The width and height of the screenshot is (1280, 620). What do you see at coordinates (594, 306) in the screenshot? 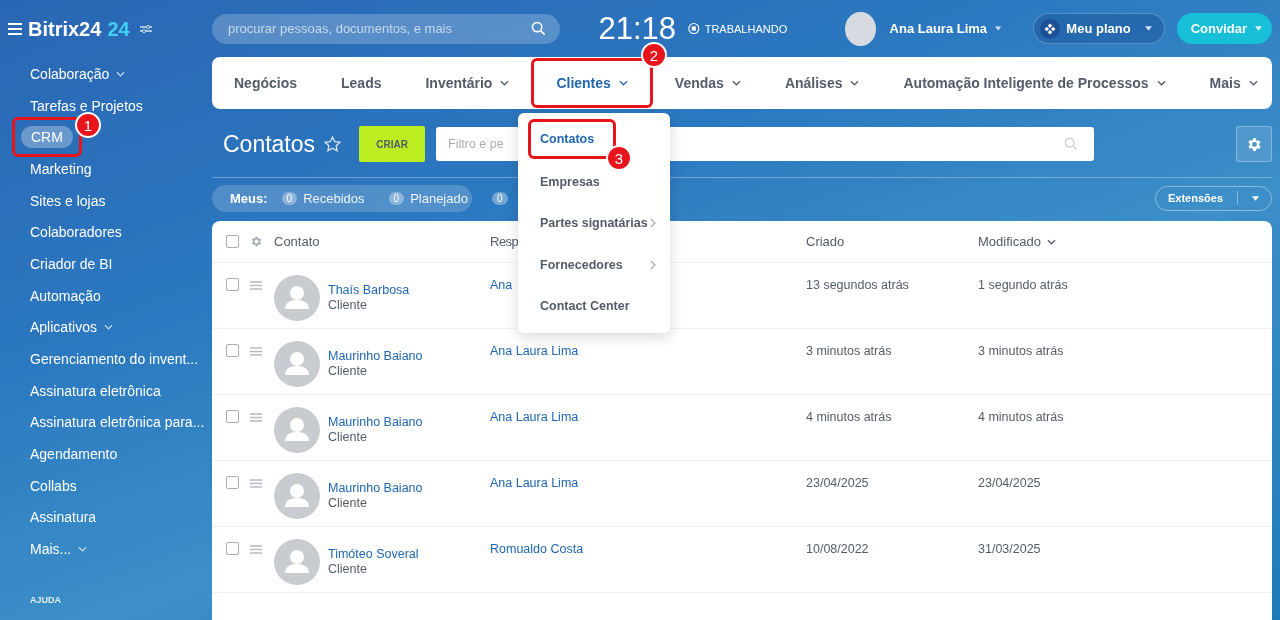
I see `menu-item: Contact Center` at bounding box center [594, 306].